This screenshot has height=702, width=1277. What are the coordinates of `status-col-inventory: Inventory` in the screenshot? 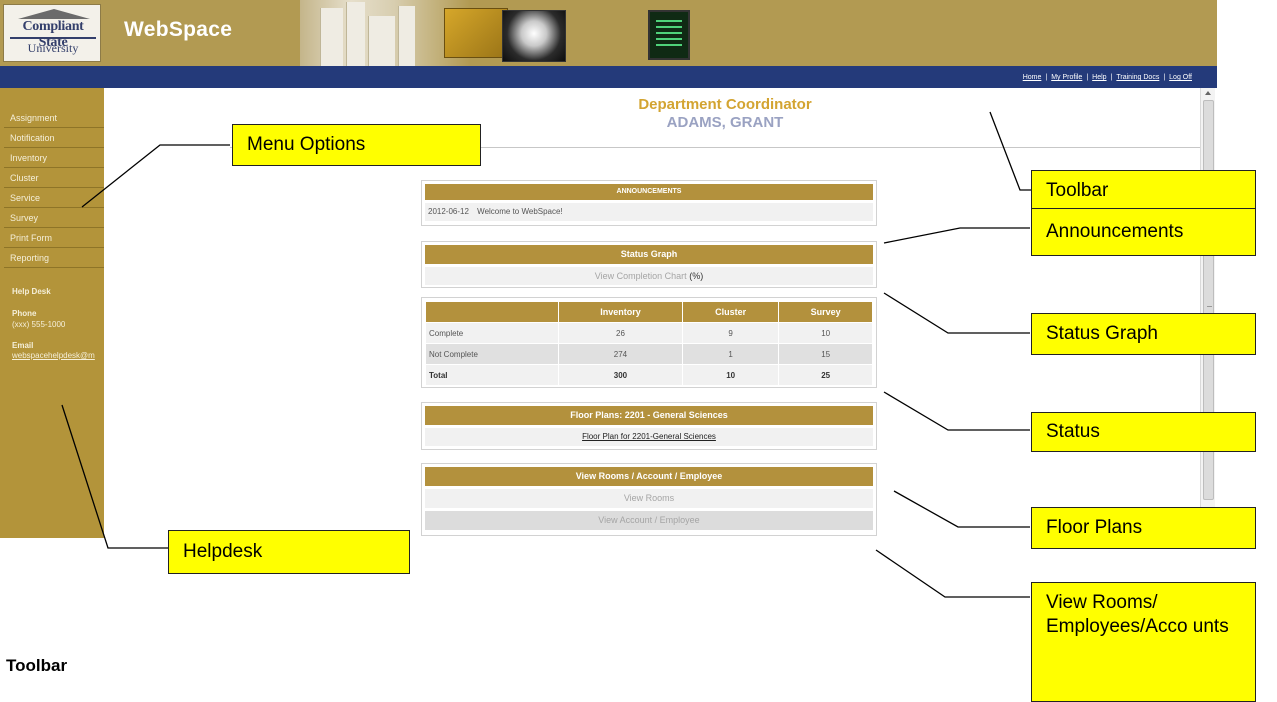 It's located at (620, 312).